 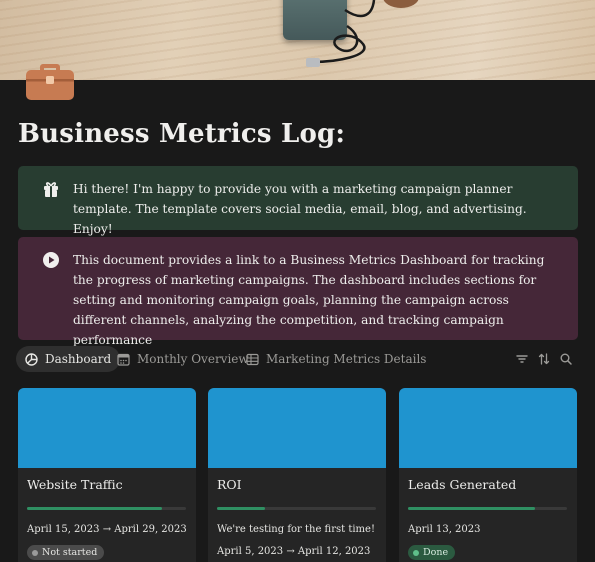 I want to click on status-badge: Not started, so click(x=66, y=552).